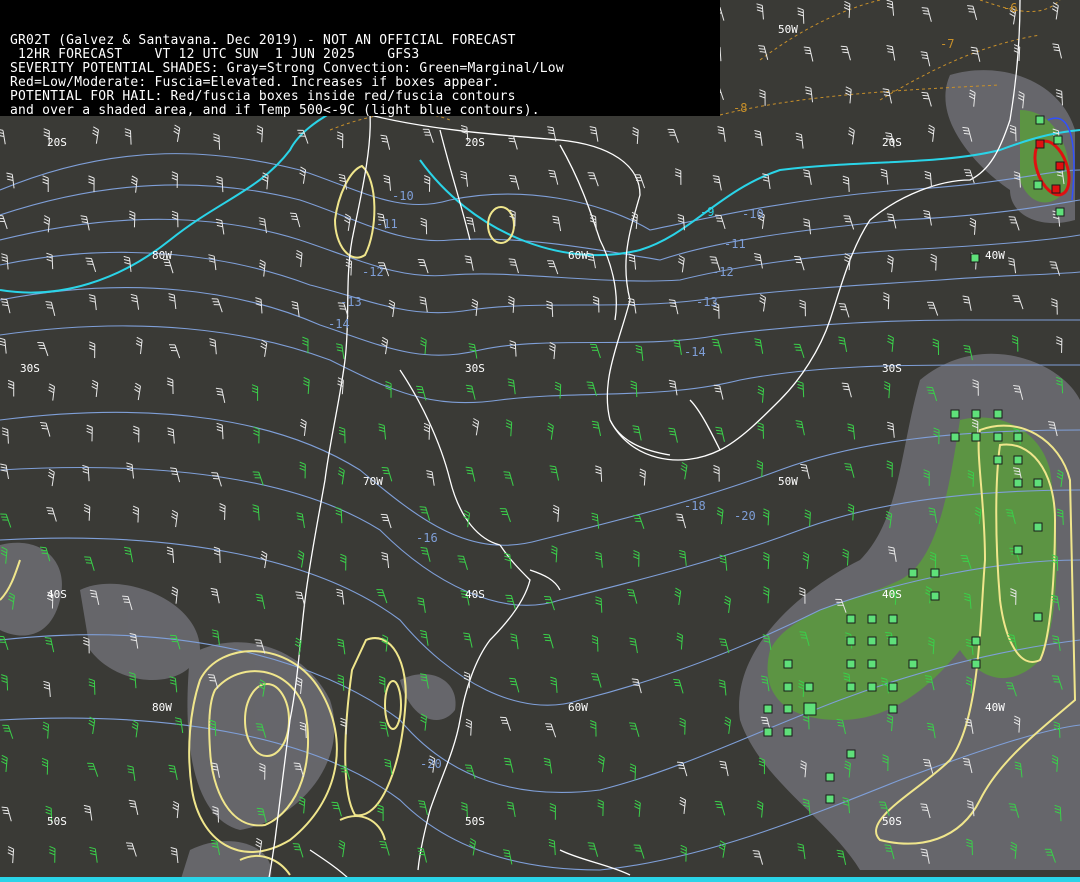  What do you see at coordinates (745, 516) in the screenshot?
I see `temp-label: -20` at bounding box center [745, 516].